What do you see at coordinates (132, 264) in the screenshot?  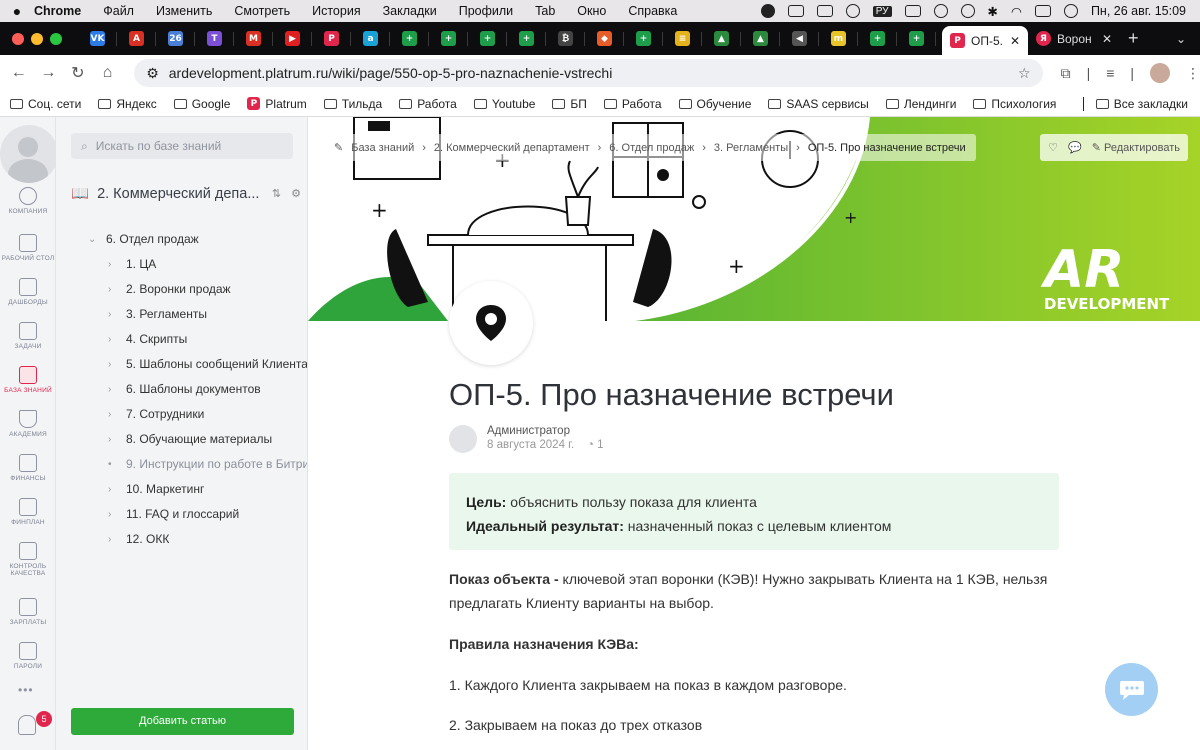 I see `tree-item: › 1. ЦА` at bounding box center [132, 264].